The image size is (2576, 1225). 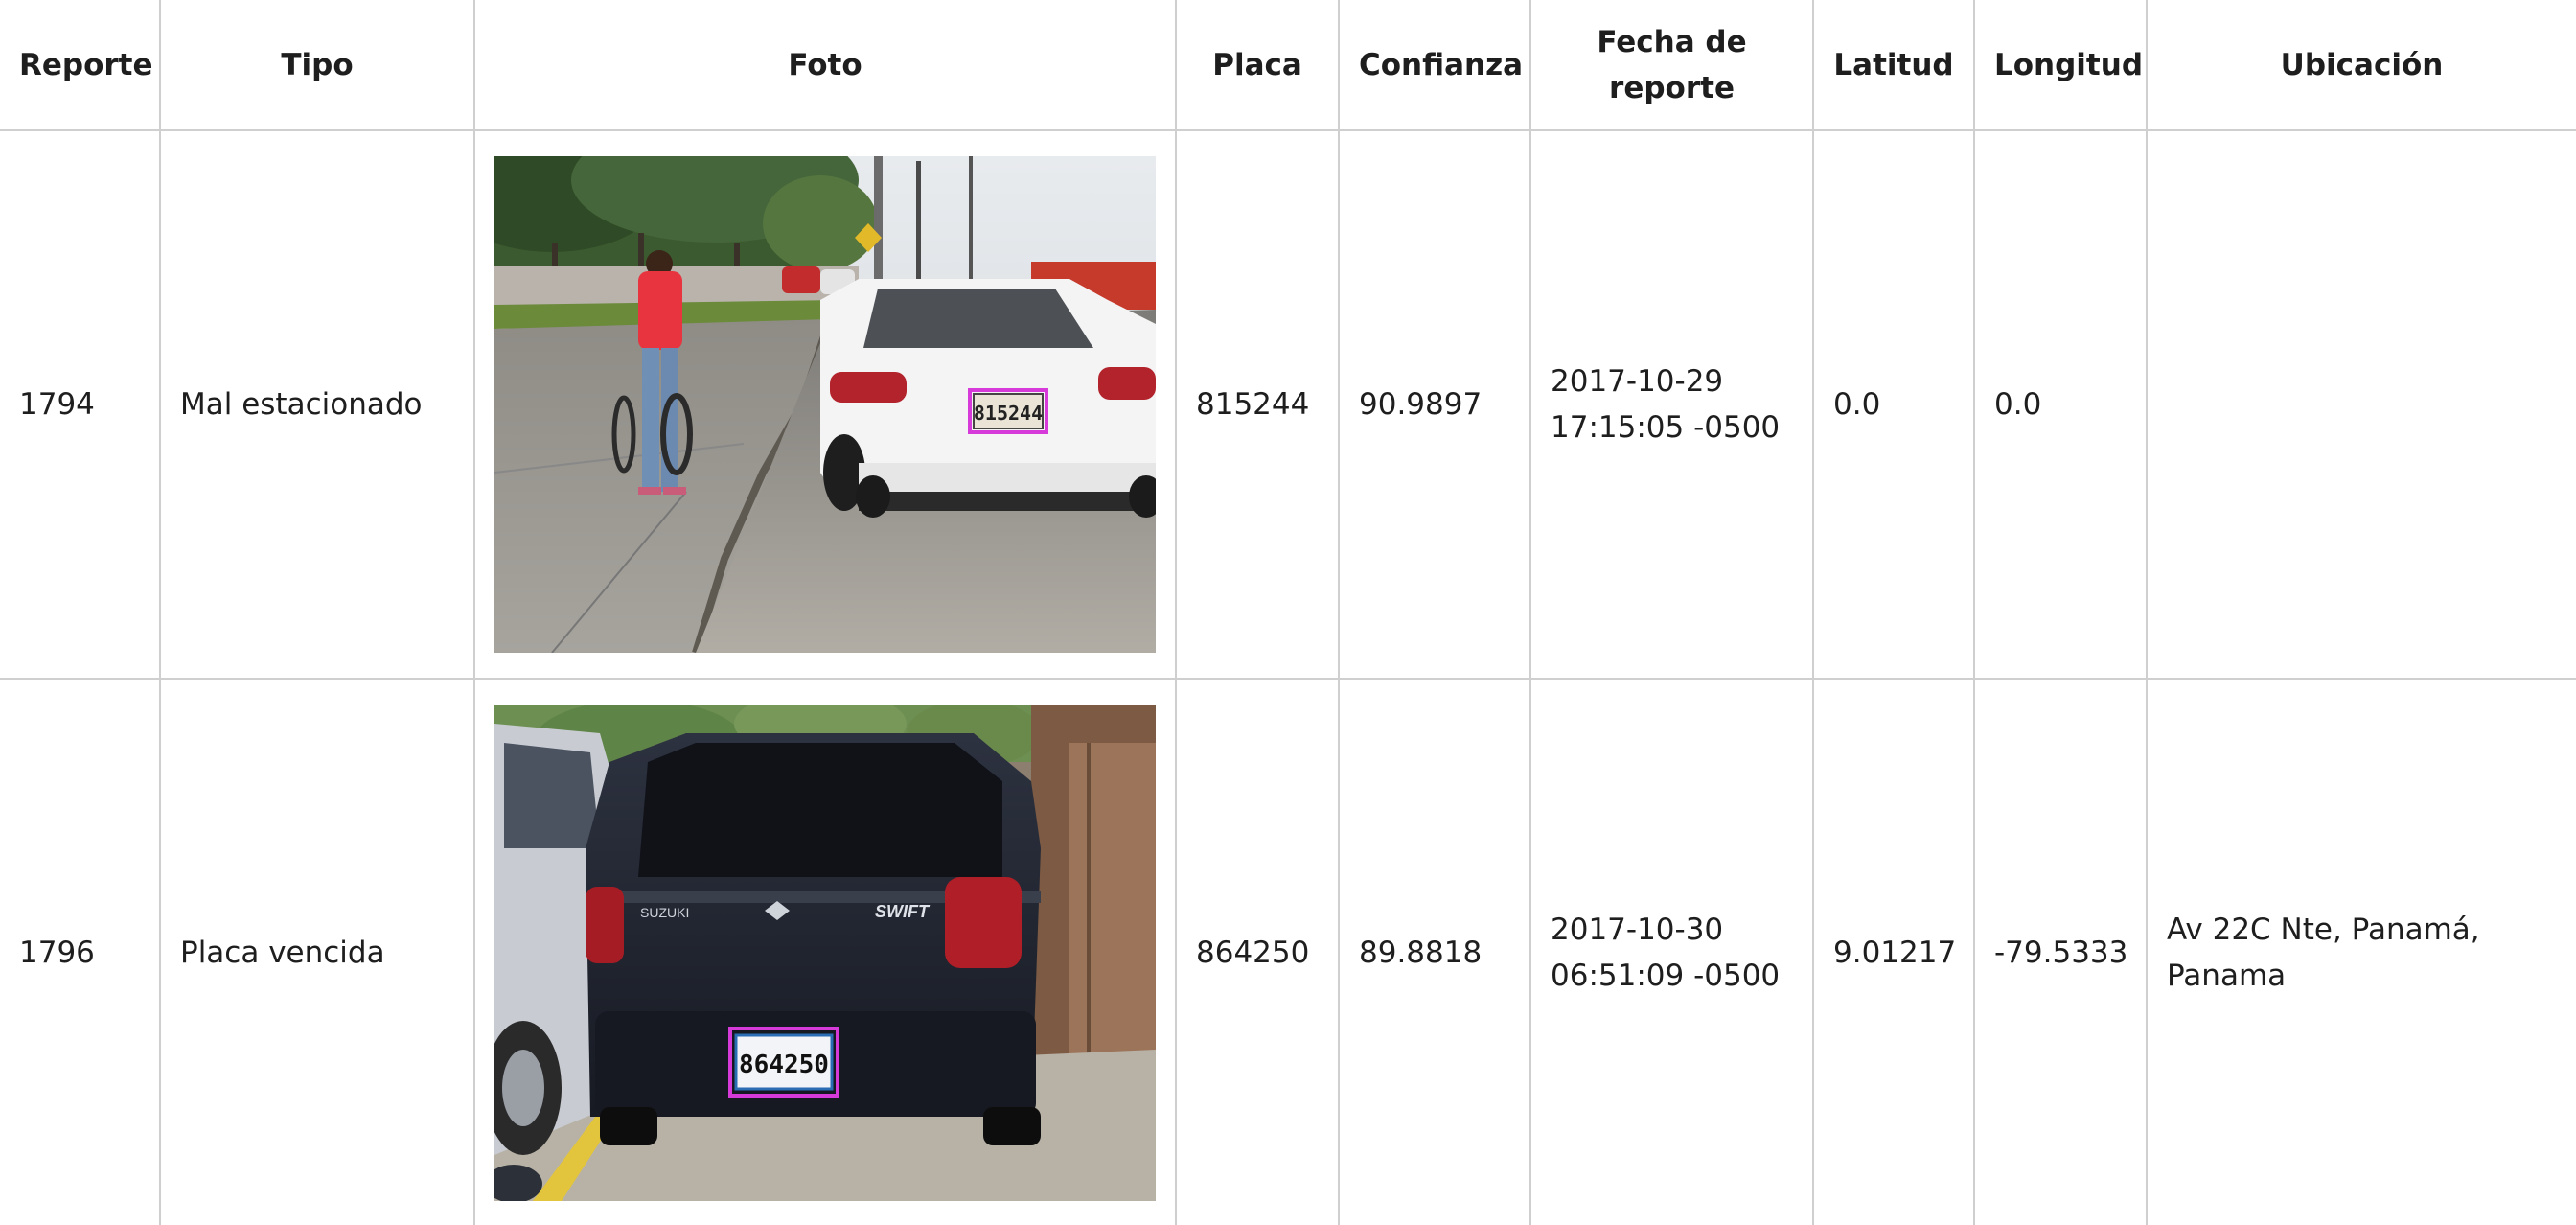 I want to click on header-latitud: Latitud, so click(x=1893, y=65).